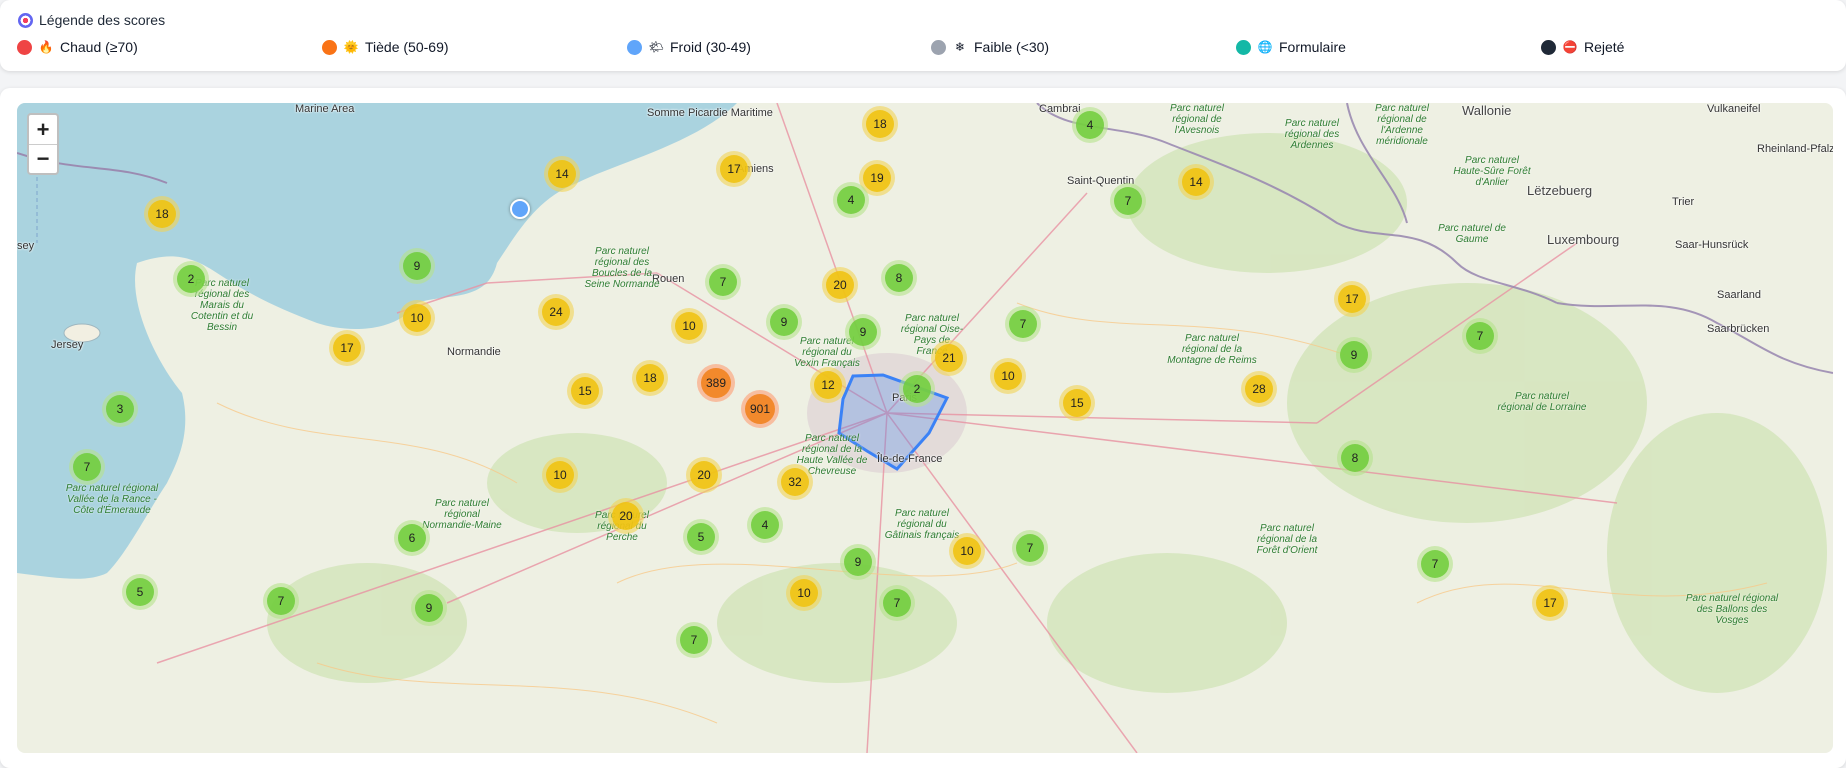 The image size is (1846, 768). What do you see at coordinates (1560, 190) in the screenshot?
I see `place-label: Lëtzebuerg` at bounding box center [1560, 190].